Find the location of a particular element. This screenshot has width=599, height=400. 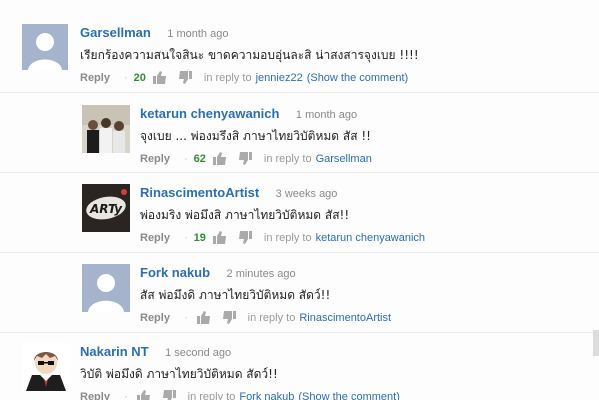

arty-logo-text: ARTy is located at coordinates (106, 209).